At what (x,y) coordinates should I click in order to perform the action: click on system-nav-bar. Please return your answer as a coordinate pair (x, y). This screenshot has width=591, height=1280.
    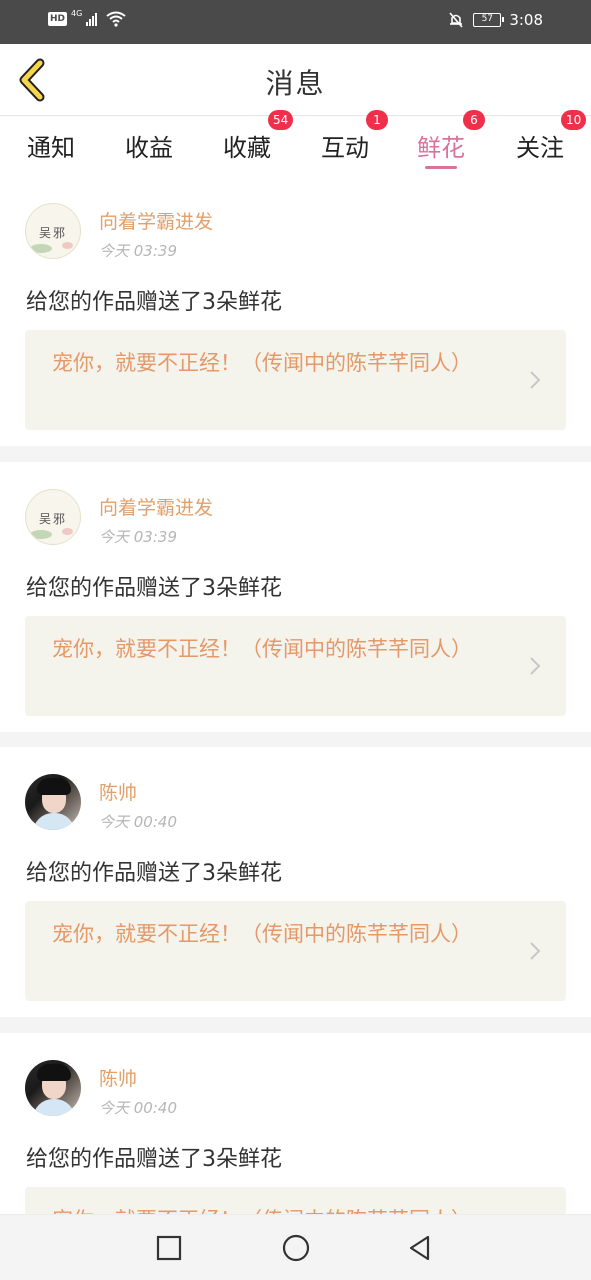
    Looking at the image, I should click on (295, 1247).